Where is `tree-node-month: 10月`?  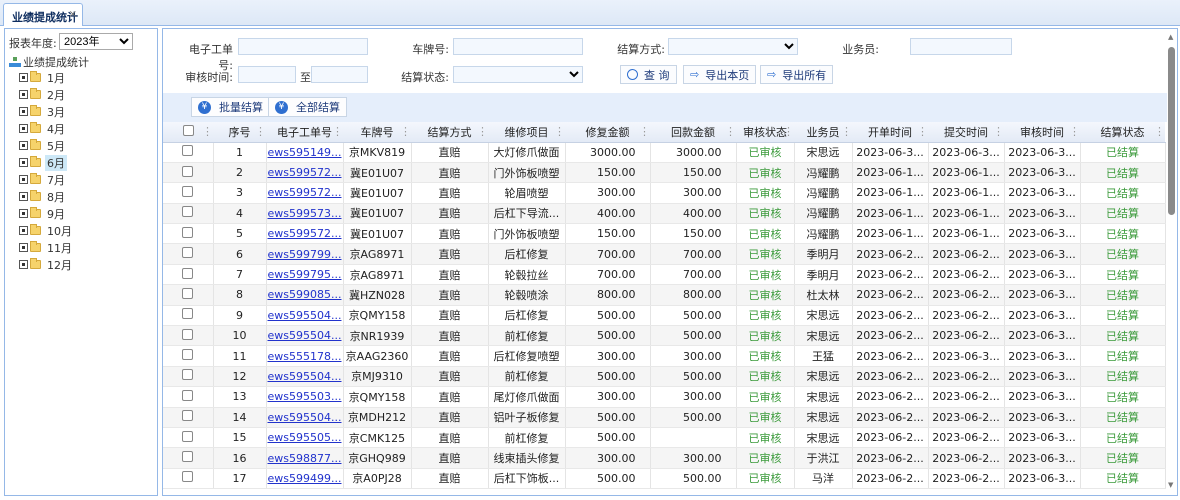
tree-node-month: 10月 is located at coordinates (46, 230).